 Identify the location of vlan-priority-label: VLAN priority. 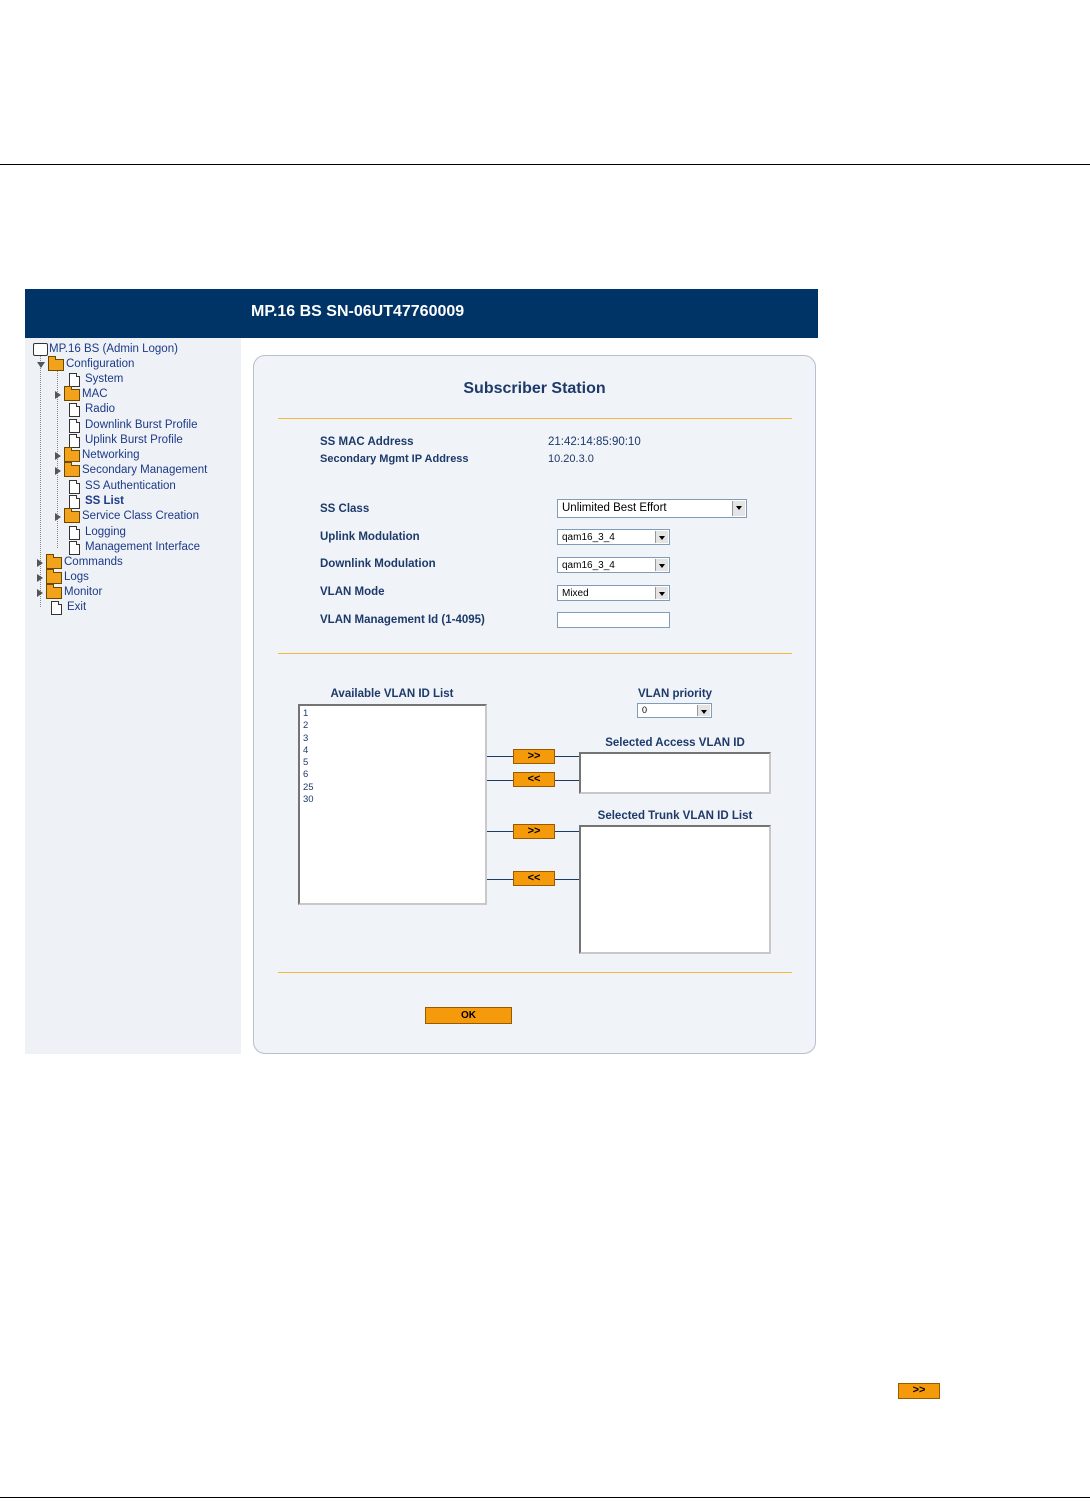
(675, 694).